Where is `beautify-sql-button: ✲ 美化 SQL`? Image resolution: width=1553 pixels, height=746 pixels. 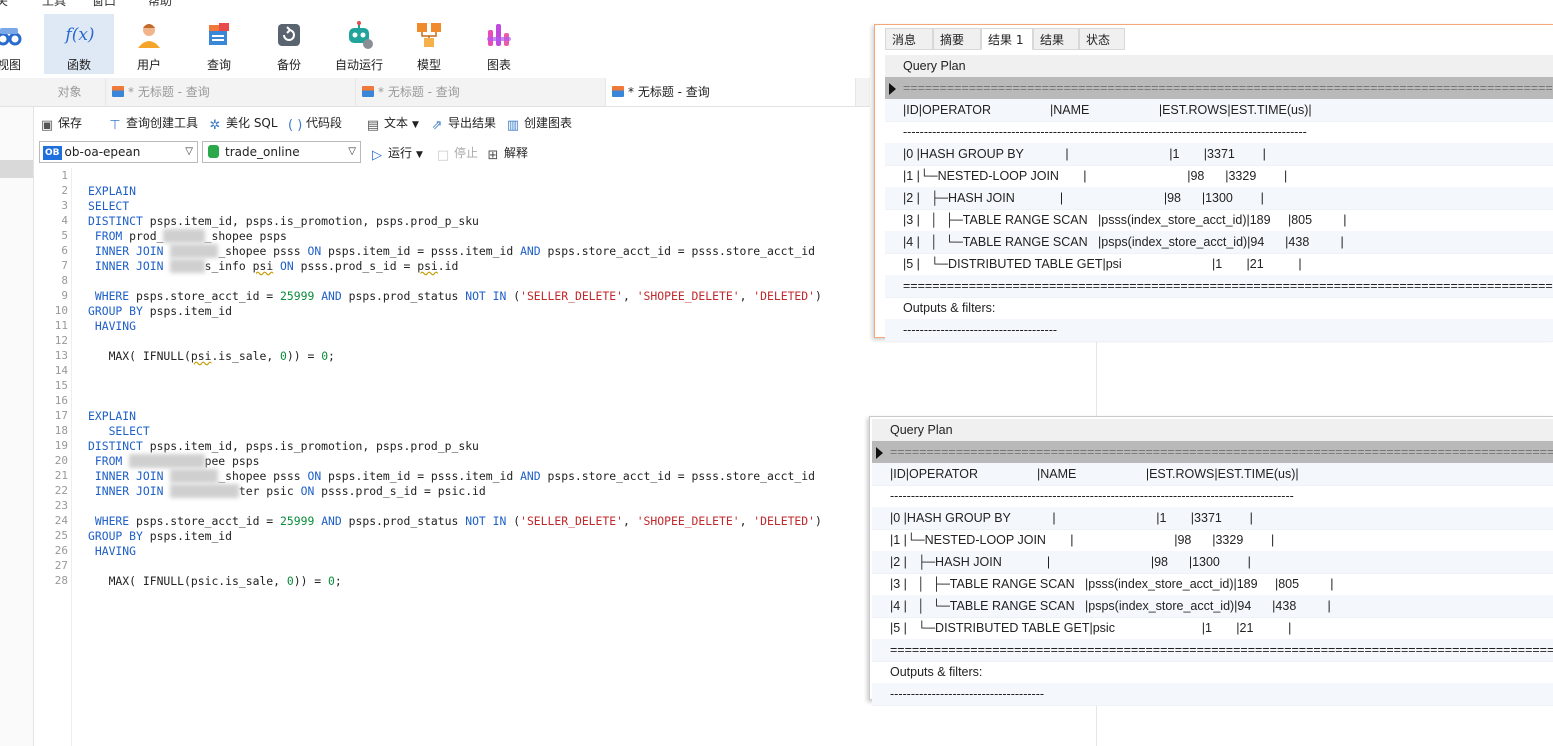
beautify-sql-button: ✲ 美化 SQL is located at coordinates (243, 123).